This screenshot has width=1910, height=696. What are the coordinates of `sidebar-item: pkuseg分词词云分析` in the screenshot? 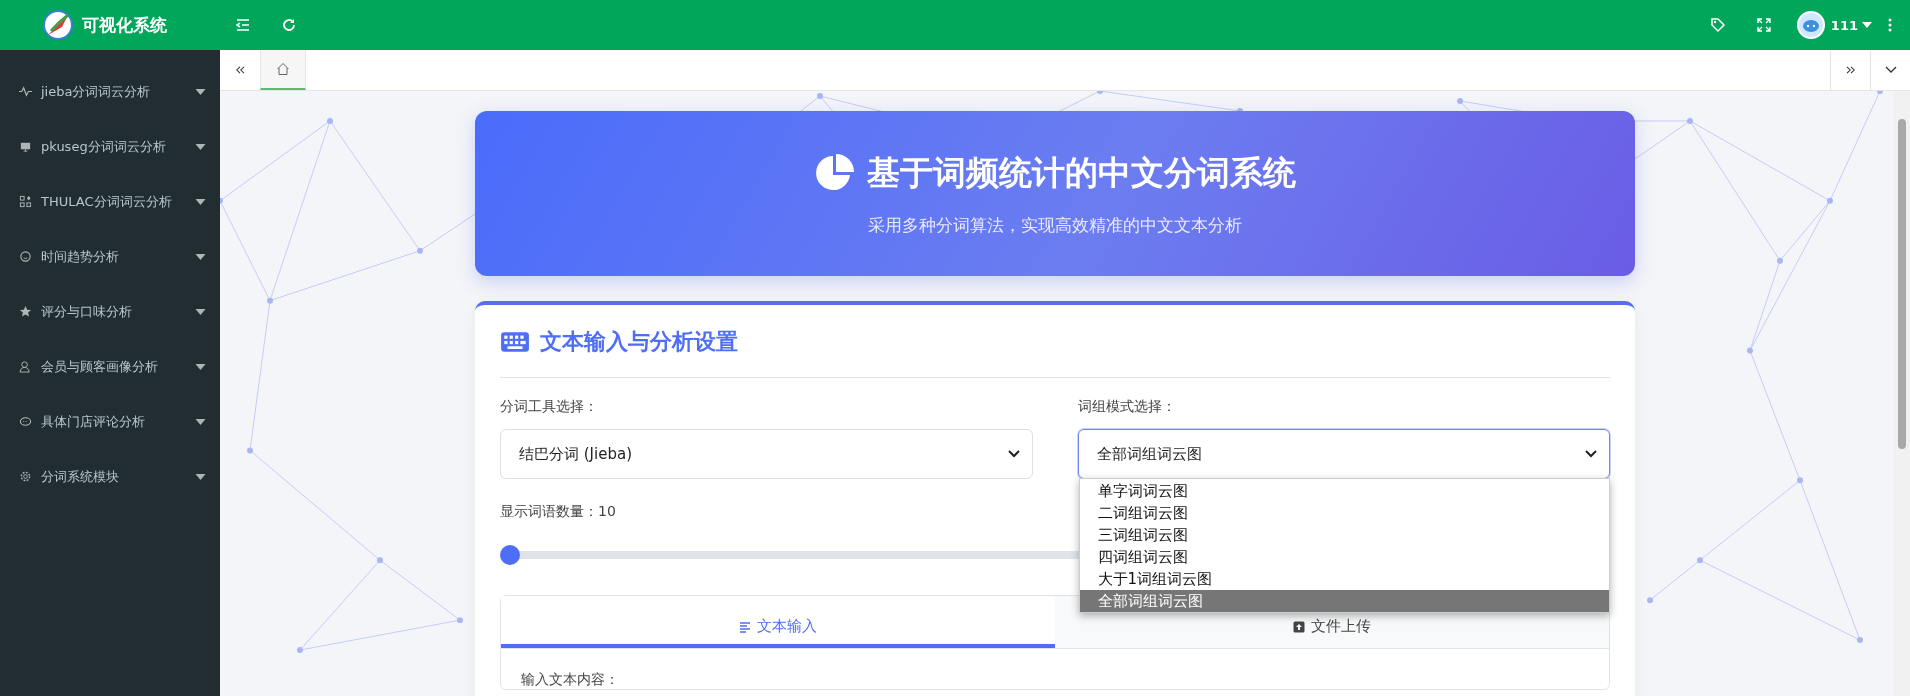 It's located at (110, 146).